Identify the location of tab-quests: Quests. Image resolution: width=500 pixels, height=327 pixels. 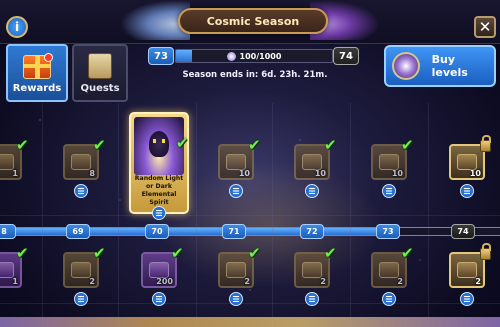
(100, 73).